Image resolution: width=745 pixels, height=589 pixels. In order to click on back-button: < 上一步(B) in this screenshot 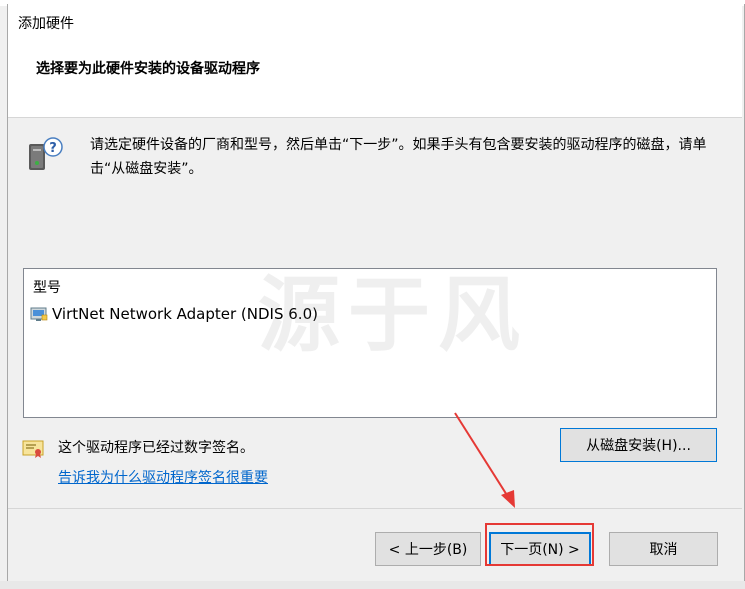, I will do `click(428, 549)`.